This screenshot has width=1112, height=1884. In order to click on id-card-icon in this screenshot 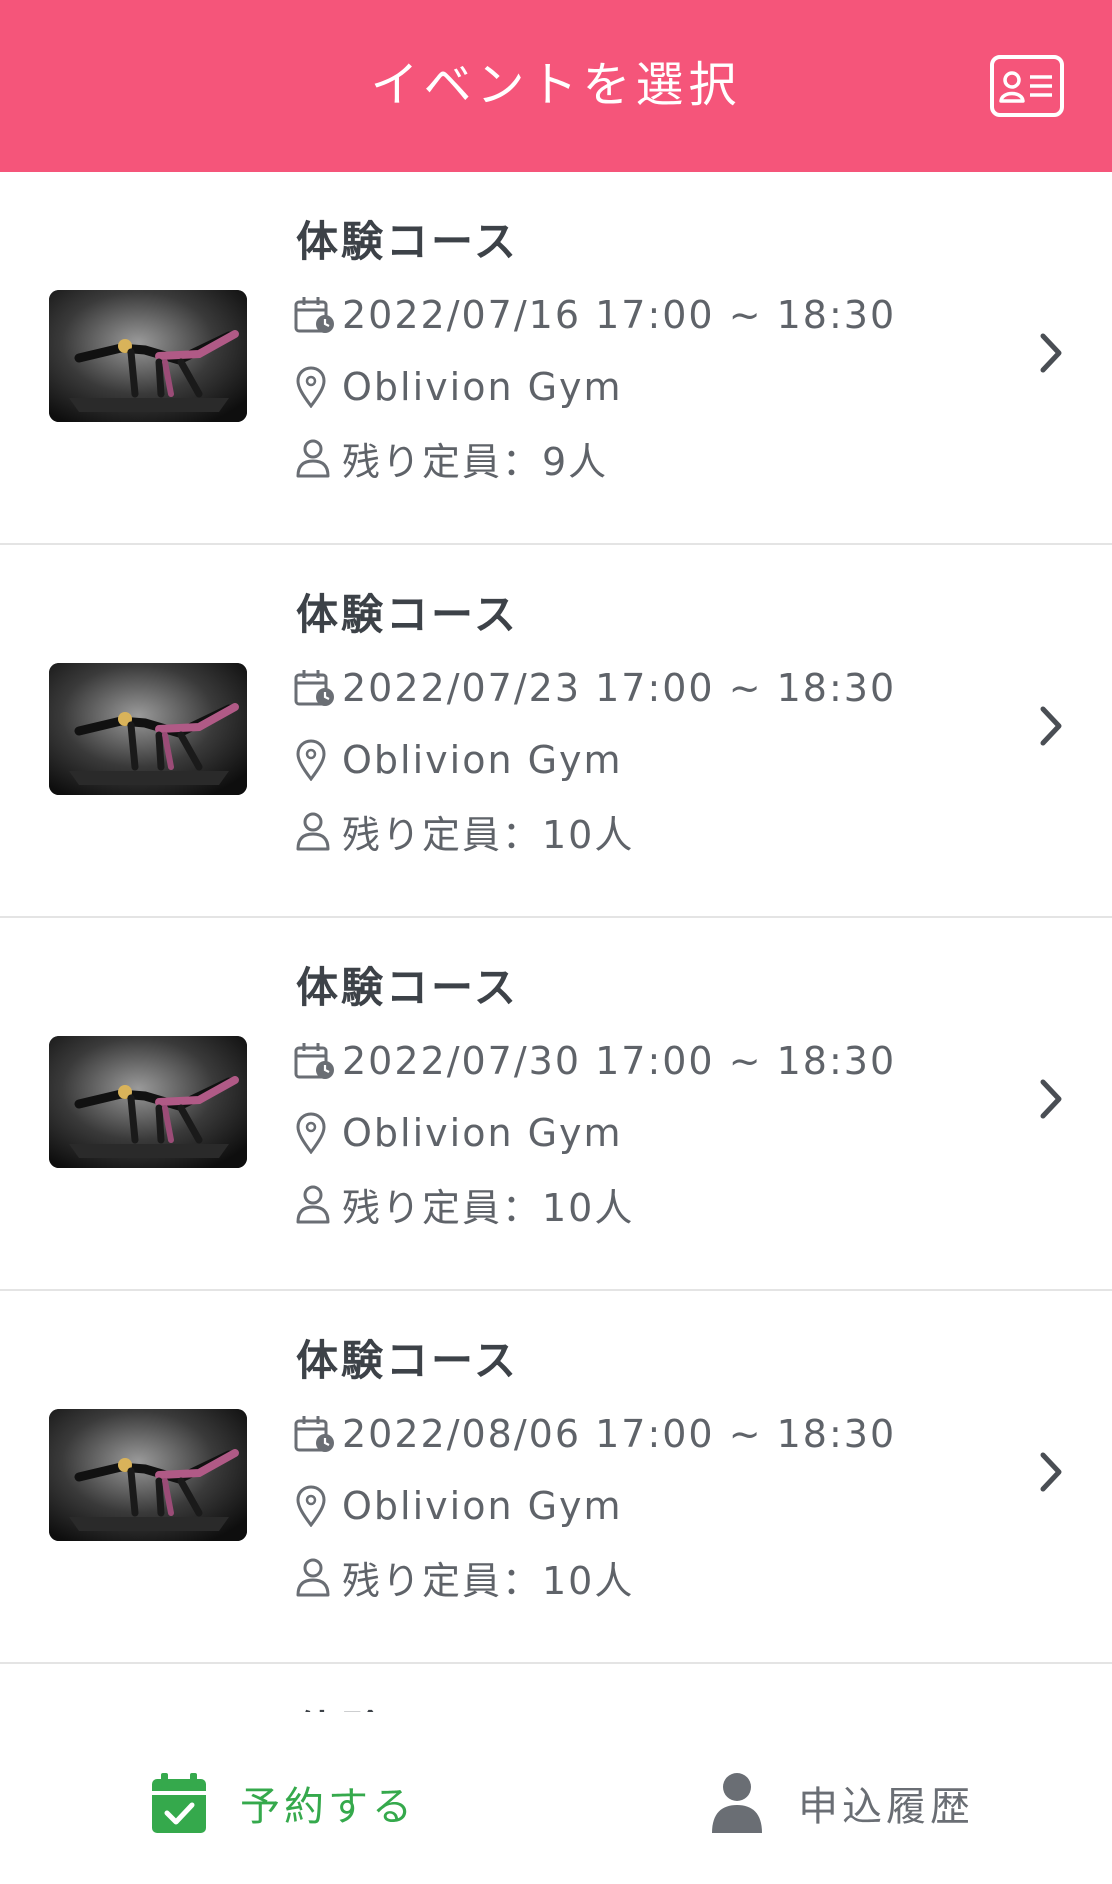, I will do `click(1027, 86)`.